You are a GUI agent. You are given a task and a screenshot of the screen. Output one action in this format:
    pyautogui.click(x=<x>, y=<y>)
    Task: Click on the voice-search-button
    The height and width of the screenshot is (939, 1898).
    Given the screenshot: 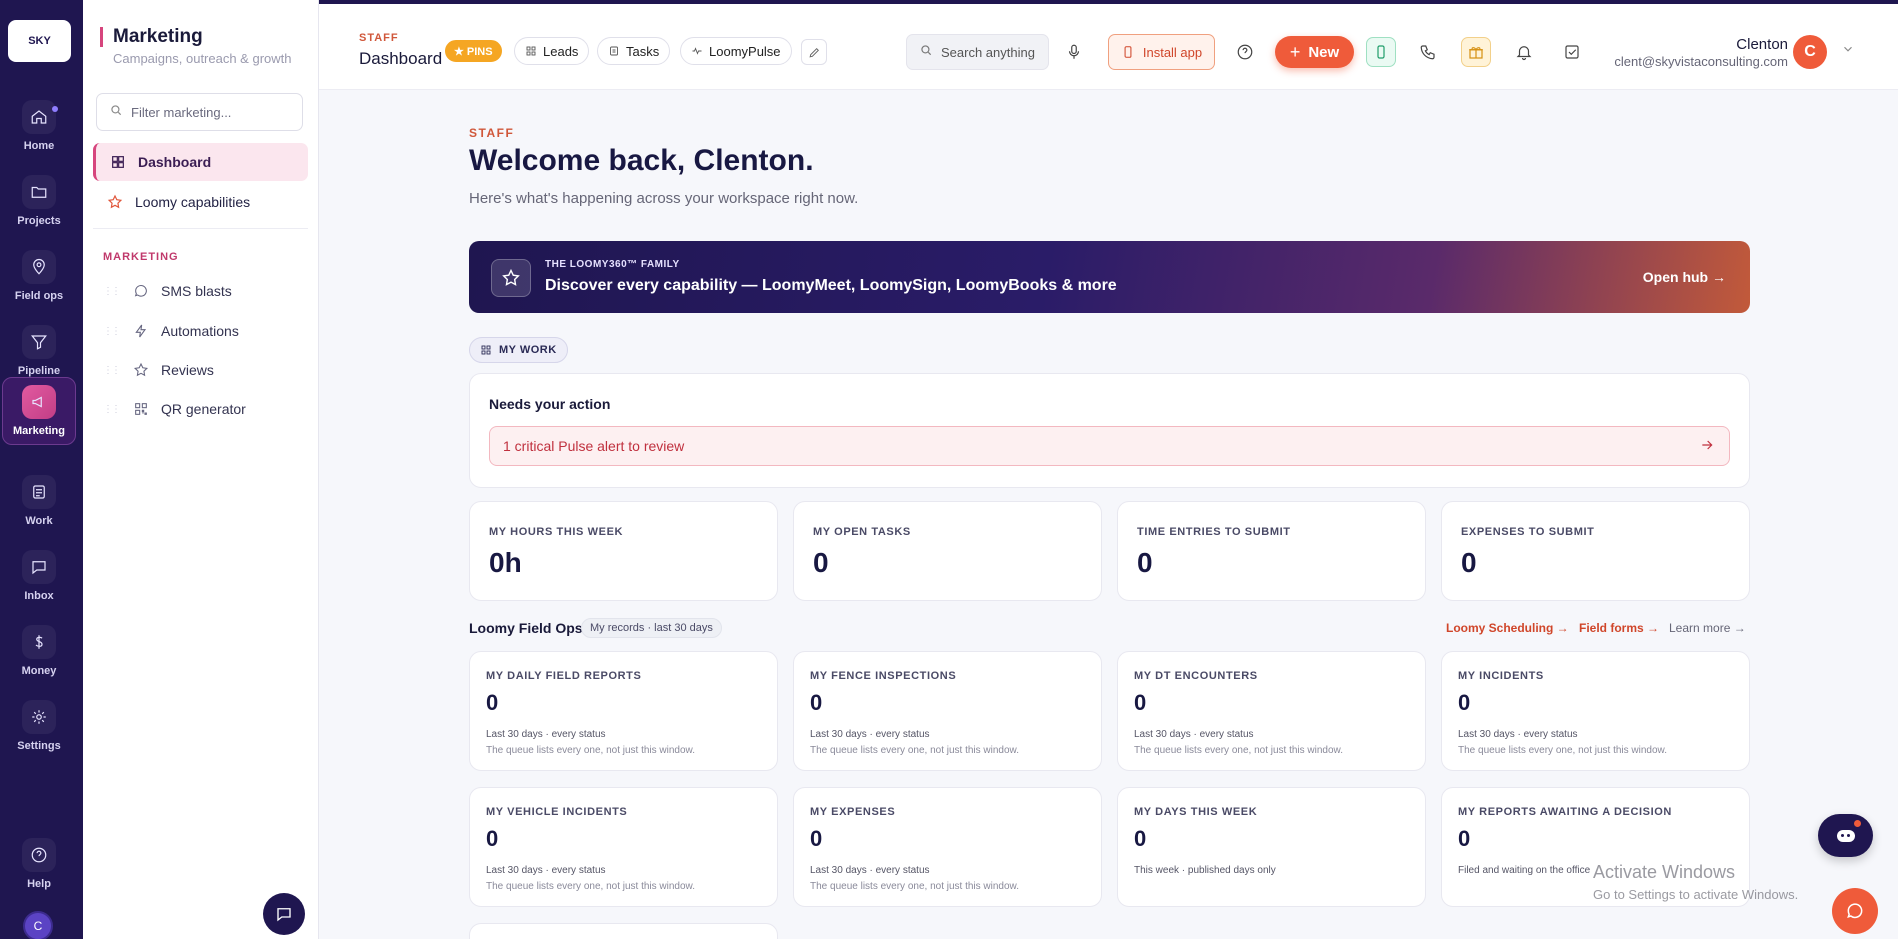 What is the action you would take?
    pyautogui.click(x=1074, y=52)
    